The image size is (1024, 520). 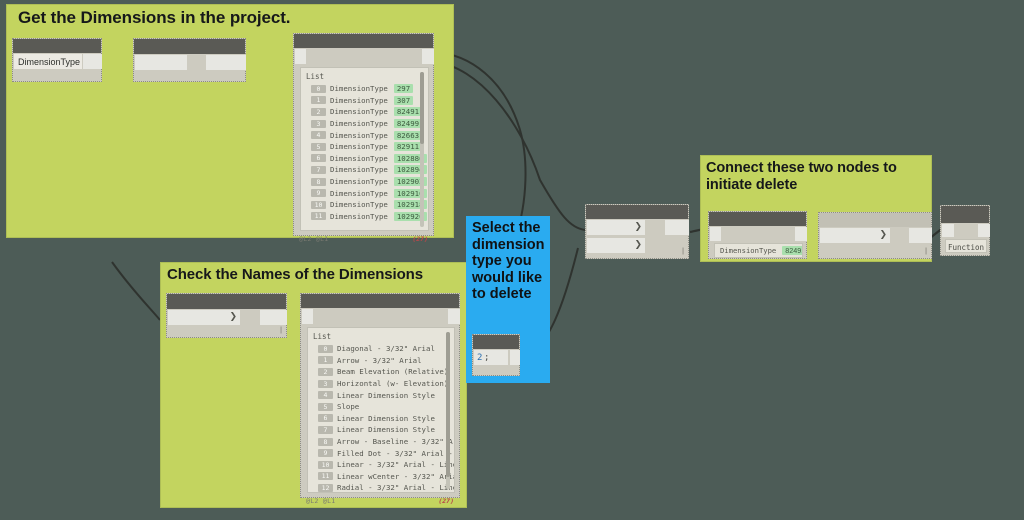 What do you see at coordinates (325, 348) in the screenshot?
I see `watch-row-index: 0` at bounding box center [325, 348].